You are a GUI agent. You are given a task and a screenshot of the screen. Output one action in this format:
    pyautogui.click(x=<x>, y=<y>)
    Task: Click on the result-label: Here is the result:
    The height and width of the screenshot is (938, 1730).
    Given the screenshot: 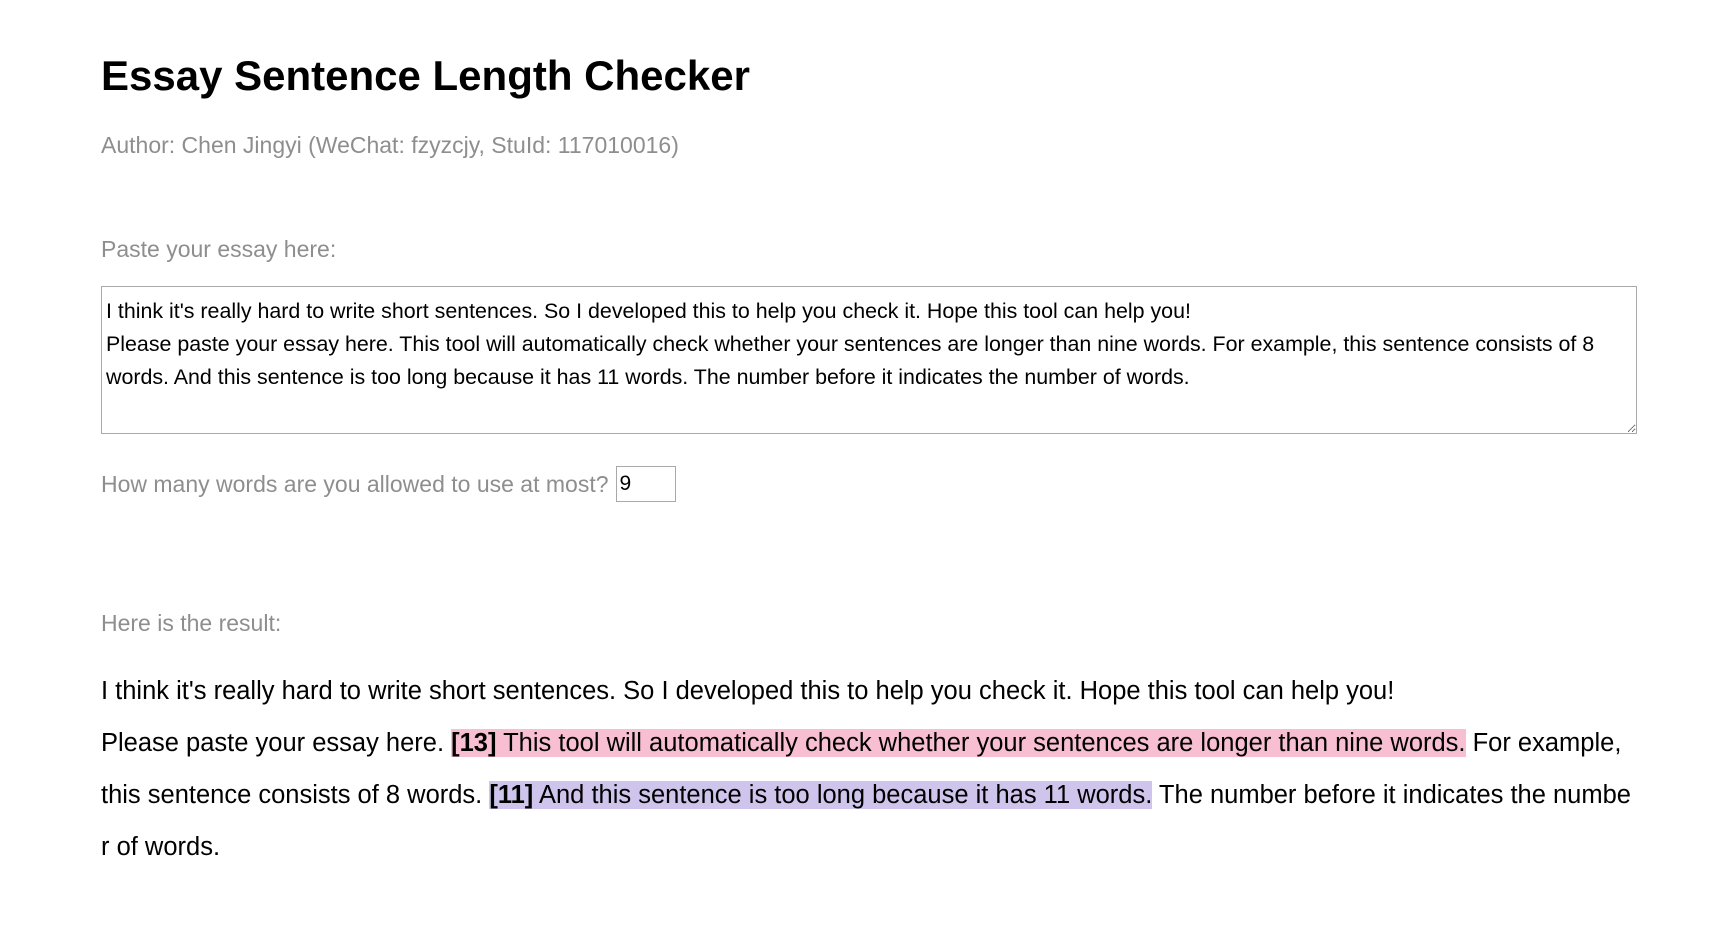 What is the action you would take?
    pyautogui.click(x=191, y=623)
    